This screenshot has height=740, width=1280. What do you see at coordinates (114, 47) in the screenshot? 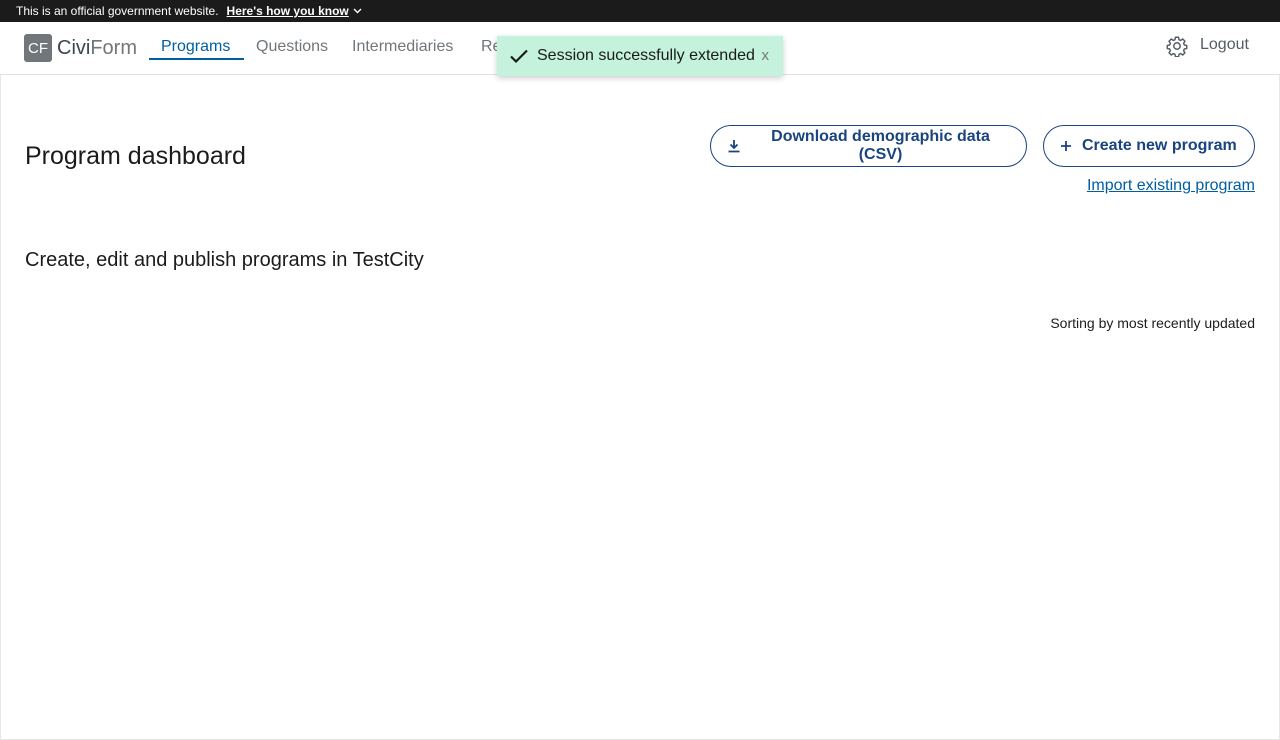
I see `logo-text-part2: Form` at bounding box center [114, 47].